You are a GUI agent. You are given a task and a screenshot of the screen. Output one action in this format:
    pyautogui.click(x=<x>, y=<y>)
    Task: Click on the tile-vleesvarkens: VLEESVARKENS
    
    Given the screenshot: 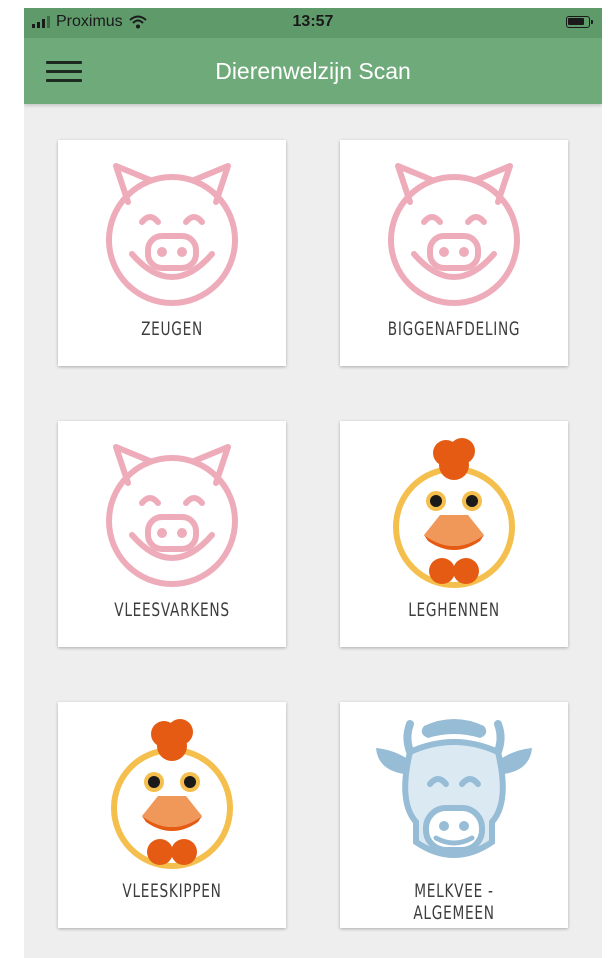 What is the action you would take?
    pyautogui.click(x=172, y=534)
    